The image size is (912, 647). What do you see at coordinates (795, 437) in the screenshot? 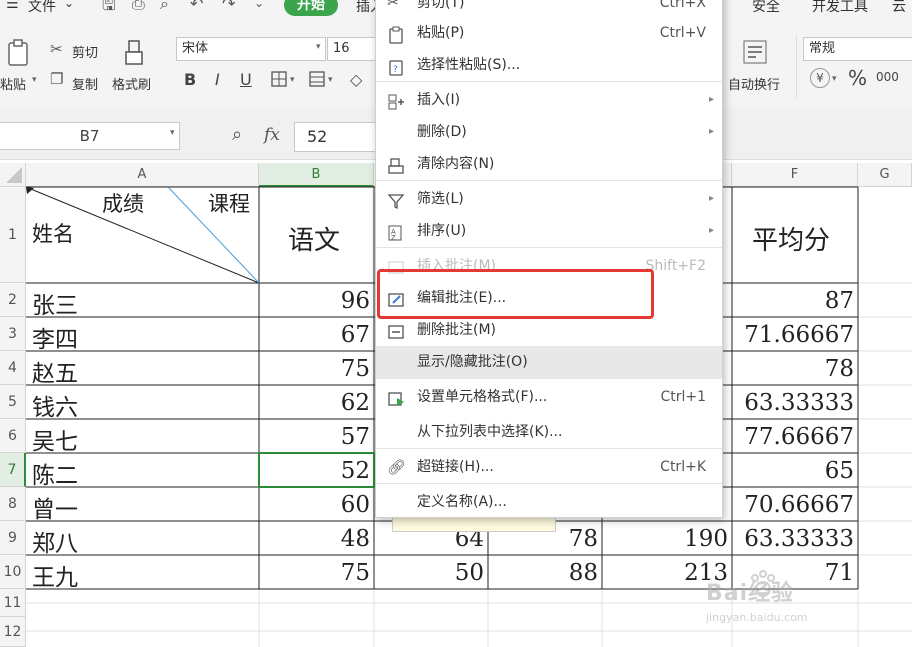
I see `cell-f6: 77.66667` at bounding box center [795, 437].